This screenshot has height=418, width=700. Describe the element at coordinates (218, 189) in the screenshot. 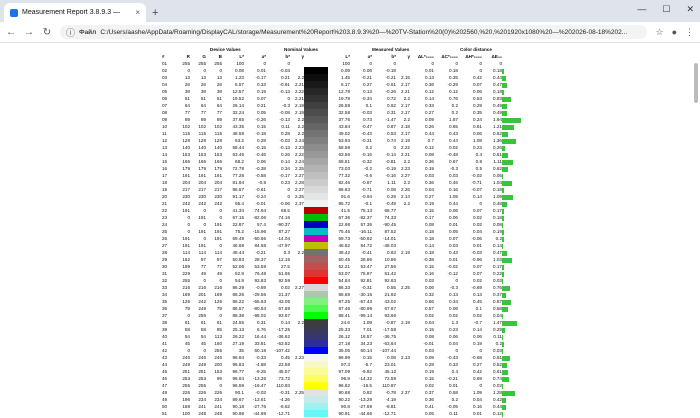

I see `table-cell: 217` at that location.